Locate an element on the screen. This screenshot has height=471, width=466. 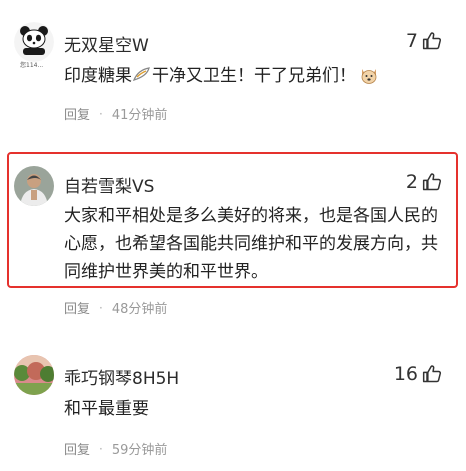
username: 自若雪梨VS is located at coordinates (109, 184).